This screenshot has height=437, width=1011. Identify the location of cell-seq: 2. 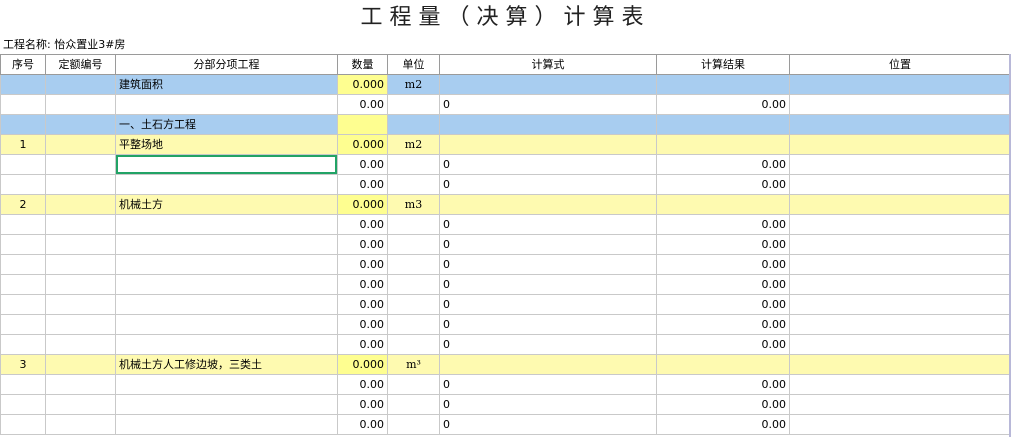
(23, 204).